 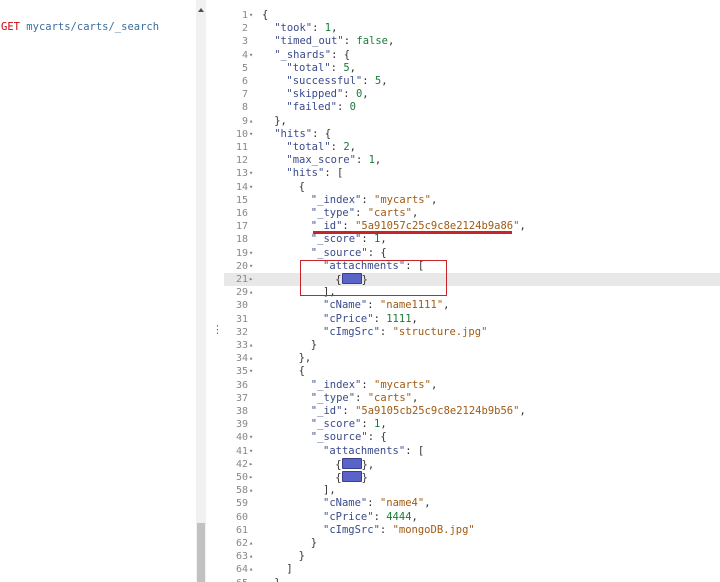 I want to click on scrollbar-thumb, so click(x=201, y=552).